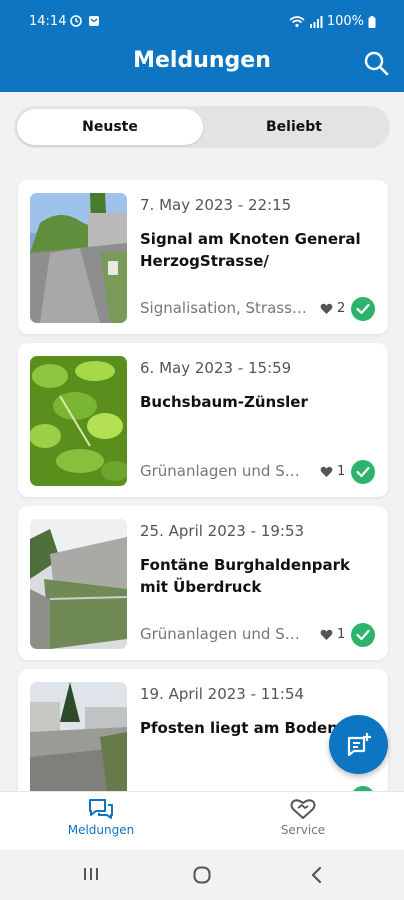 The image size is (404, 900). Describe the element at coordinates (224, 308) in the screenshot. I see `report-category: Signalisation, Strassenbeleuchtung` at that location.